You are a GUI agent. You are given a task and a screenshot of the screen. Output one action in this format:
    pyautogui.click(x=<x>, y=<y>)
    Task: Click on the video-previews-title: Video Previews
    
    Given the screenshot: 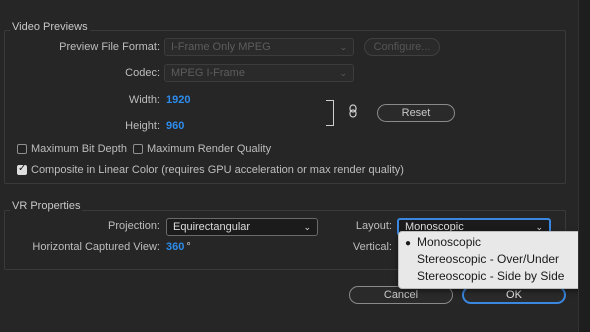 What is the action you would take?
    pyautogui.click(x=50, y=27)
    